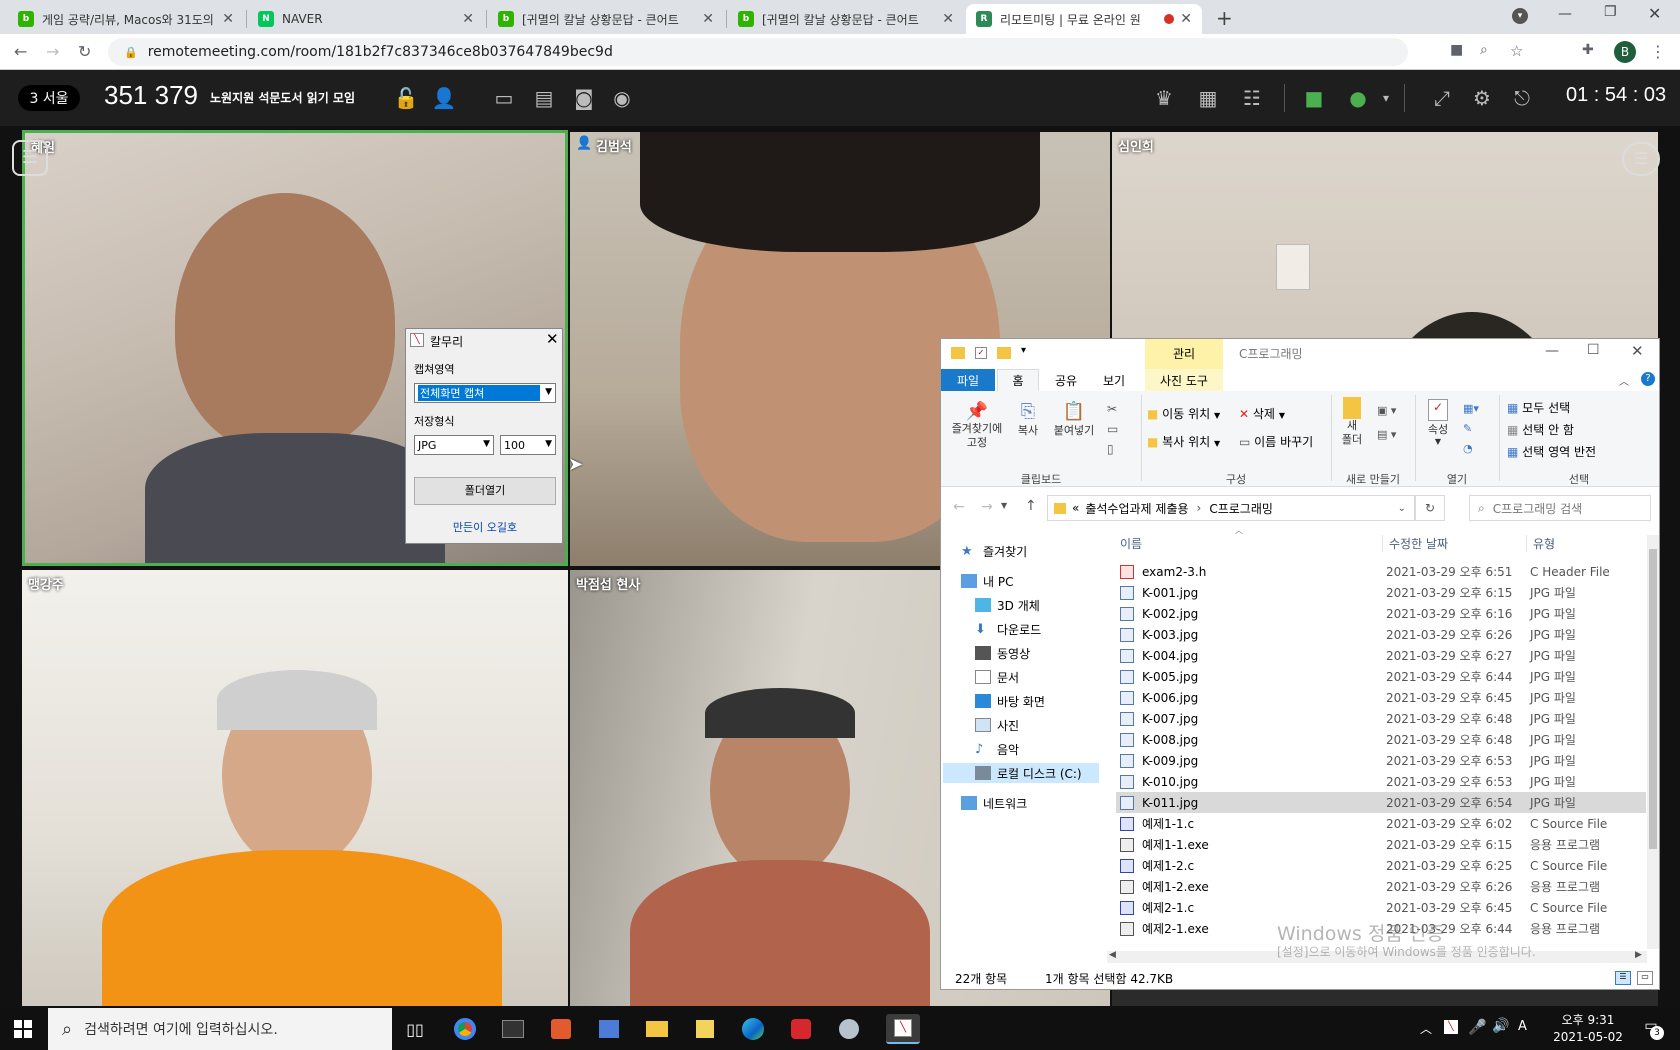  What do you see at coordinates (504, 98) in the screenshot?
I see `screen-share-icon: ▭` at bounding box center [504, 98].